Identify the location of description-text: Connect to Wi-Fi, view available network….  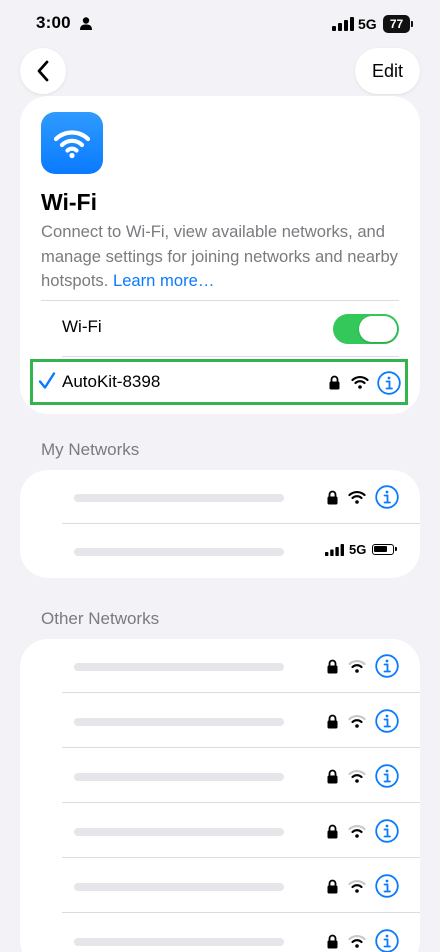
(219, 256).